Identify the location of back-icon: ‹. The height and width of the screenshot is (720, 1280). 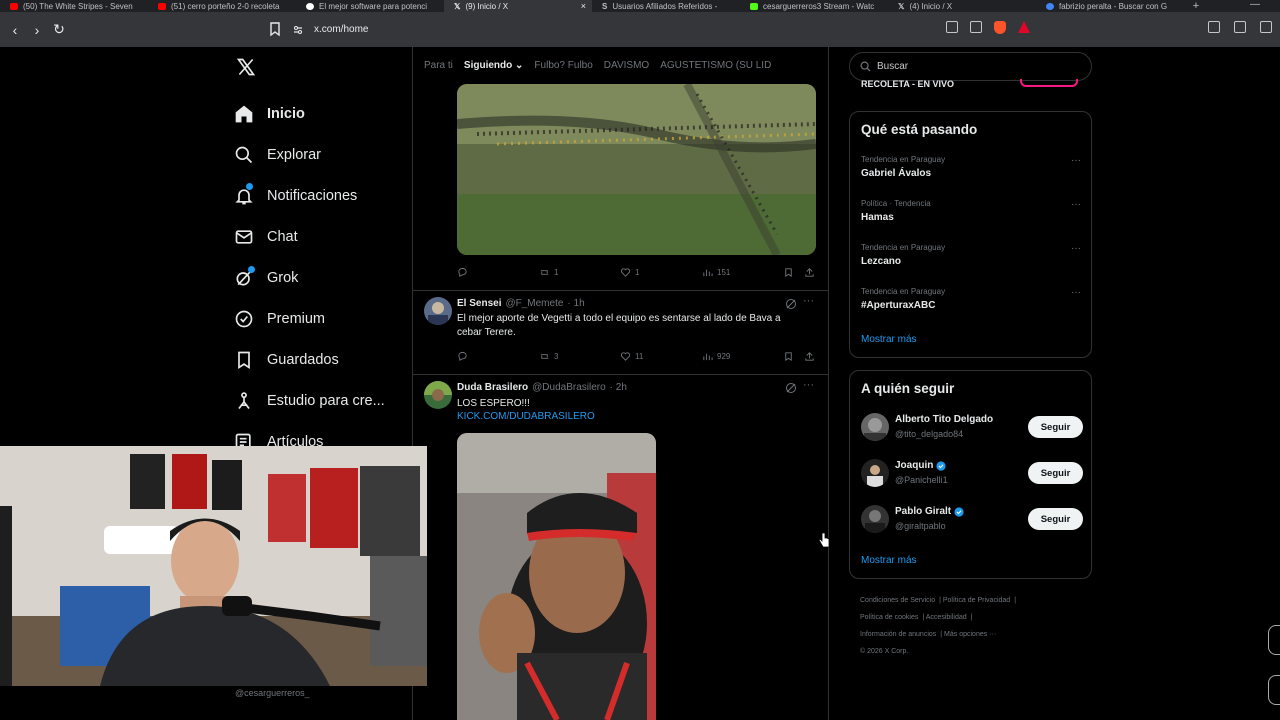
(15, 30).